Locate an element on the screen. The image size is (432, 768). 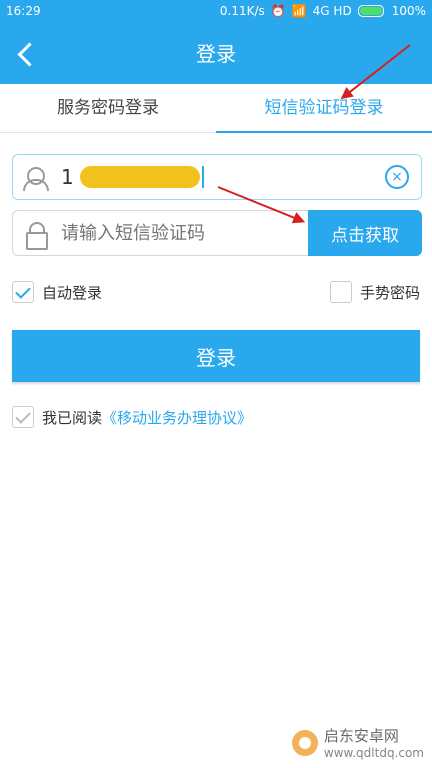
battery-icon is located at coordinates (370, 11).